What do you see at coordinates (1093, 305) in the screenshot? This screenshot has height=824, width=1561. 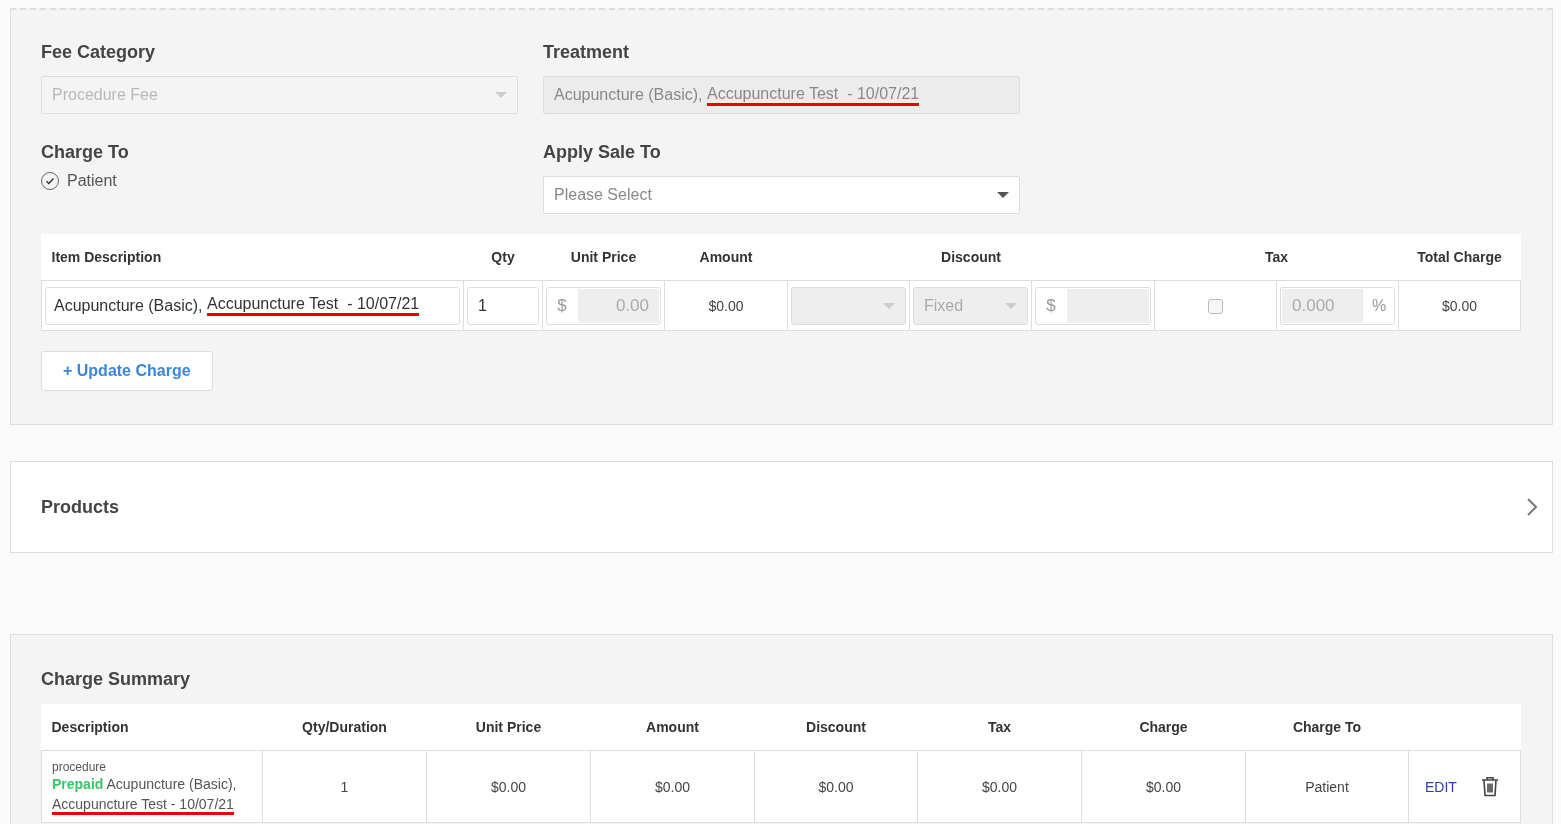 I see `discount-field: $` at bounding box center [1093, 305].